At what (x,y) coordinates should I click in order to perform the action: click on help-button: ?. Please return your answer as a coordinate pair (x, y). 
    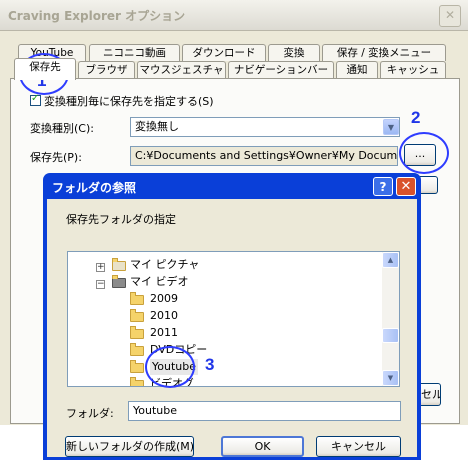
    Looking at the image, I should click on (383, 186).